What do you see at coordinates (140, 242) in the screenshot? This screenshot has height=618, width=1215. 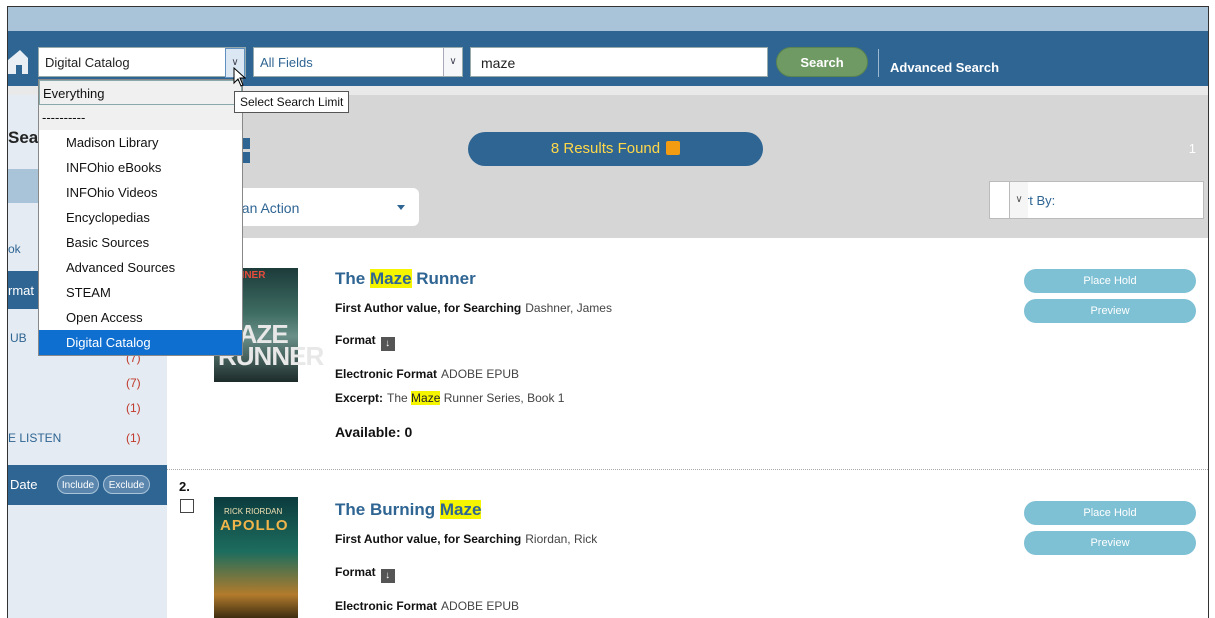 I see `dropdown-option: Basic Sources` at bounding box center [140, 242].